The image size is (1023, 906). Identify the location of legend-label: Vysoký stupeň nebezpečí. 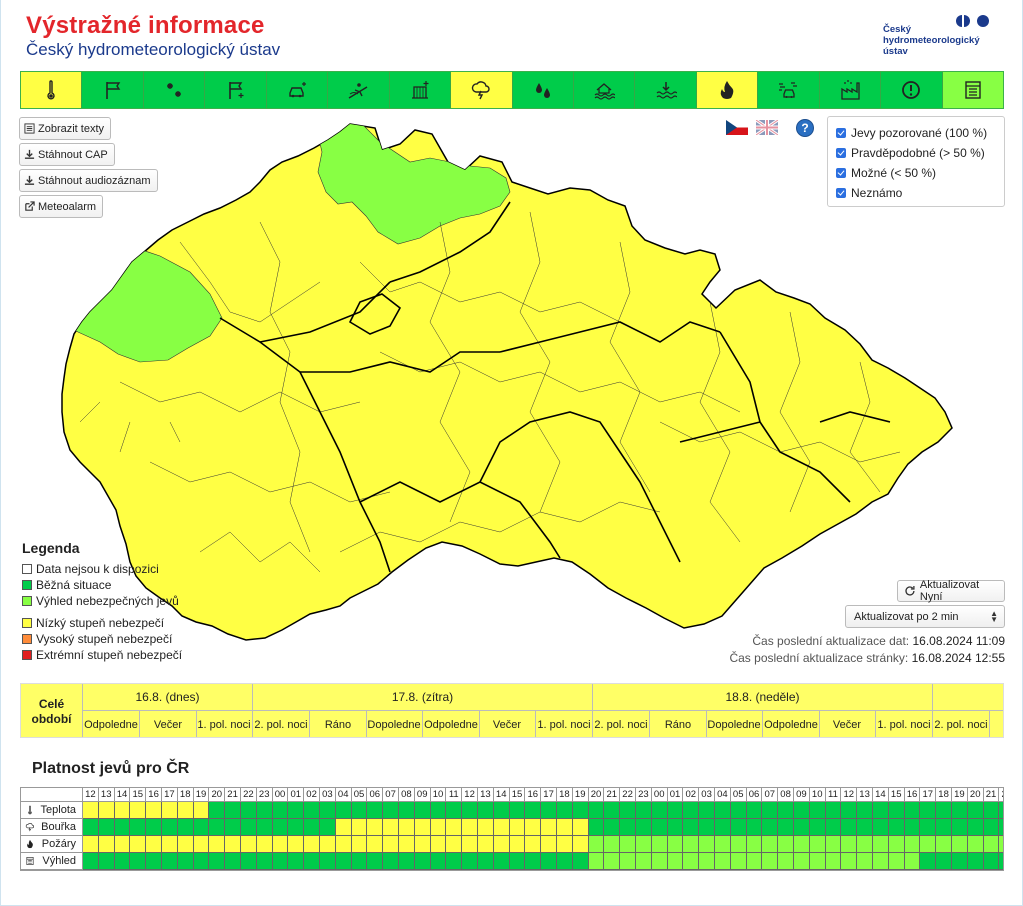
(104, 639).